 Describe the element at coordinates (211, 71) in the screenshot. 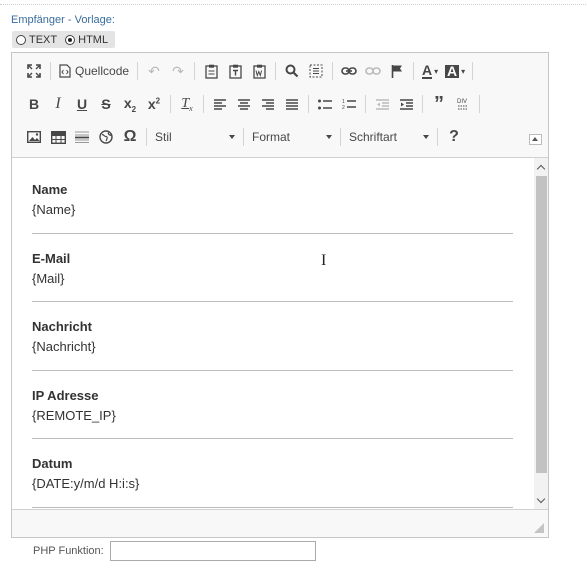

I see `paste-button` at that location.